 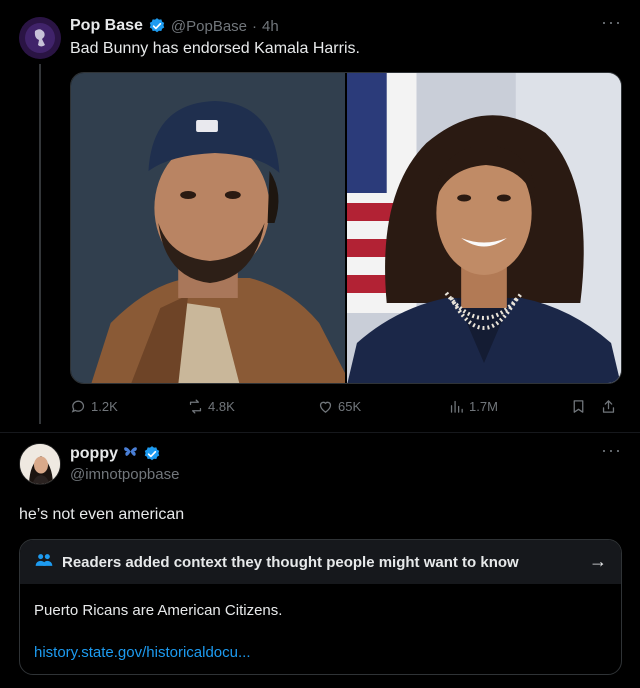 I want to click on repost-button: 4.8K, so click(x=211, y=406).